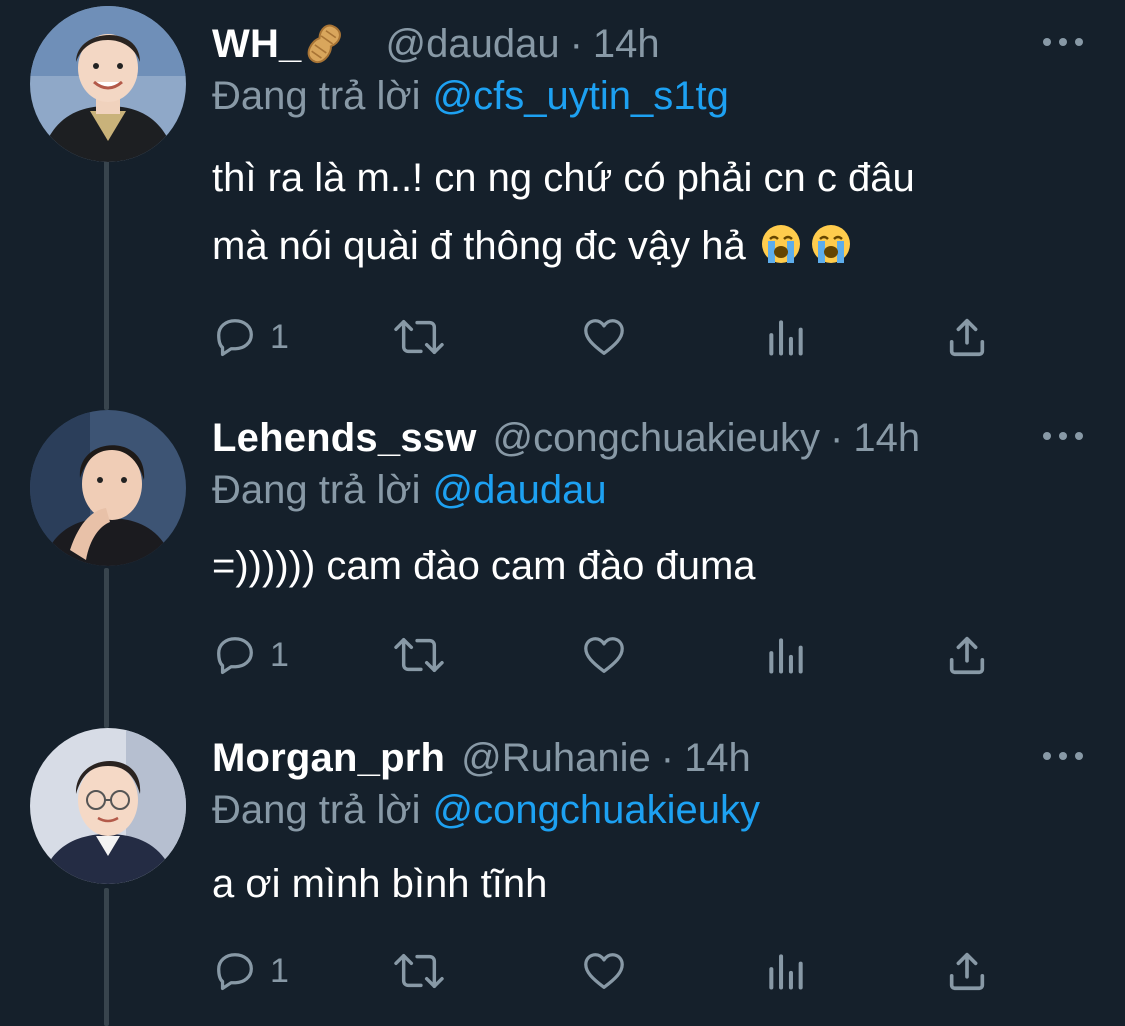 The width and height of the screenshot is (1125, 1026). Describe the element at coordinates (479, 246) in the screenshot. I see `tweet-text-line: mà nói quài đ thông đc vậy hả` at that location.